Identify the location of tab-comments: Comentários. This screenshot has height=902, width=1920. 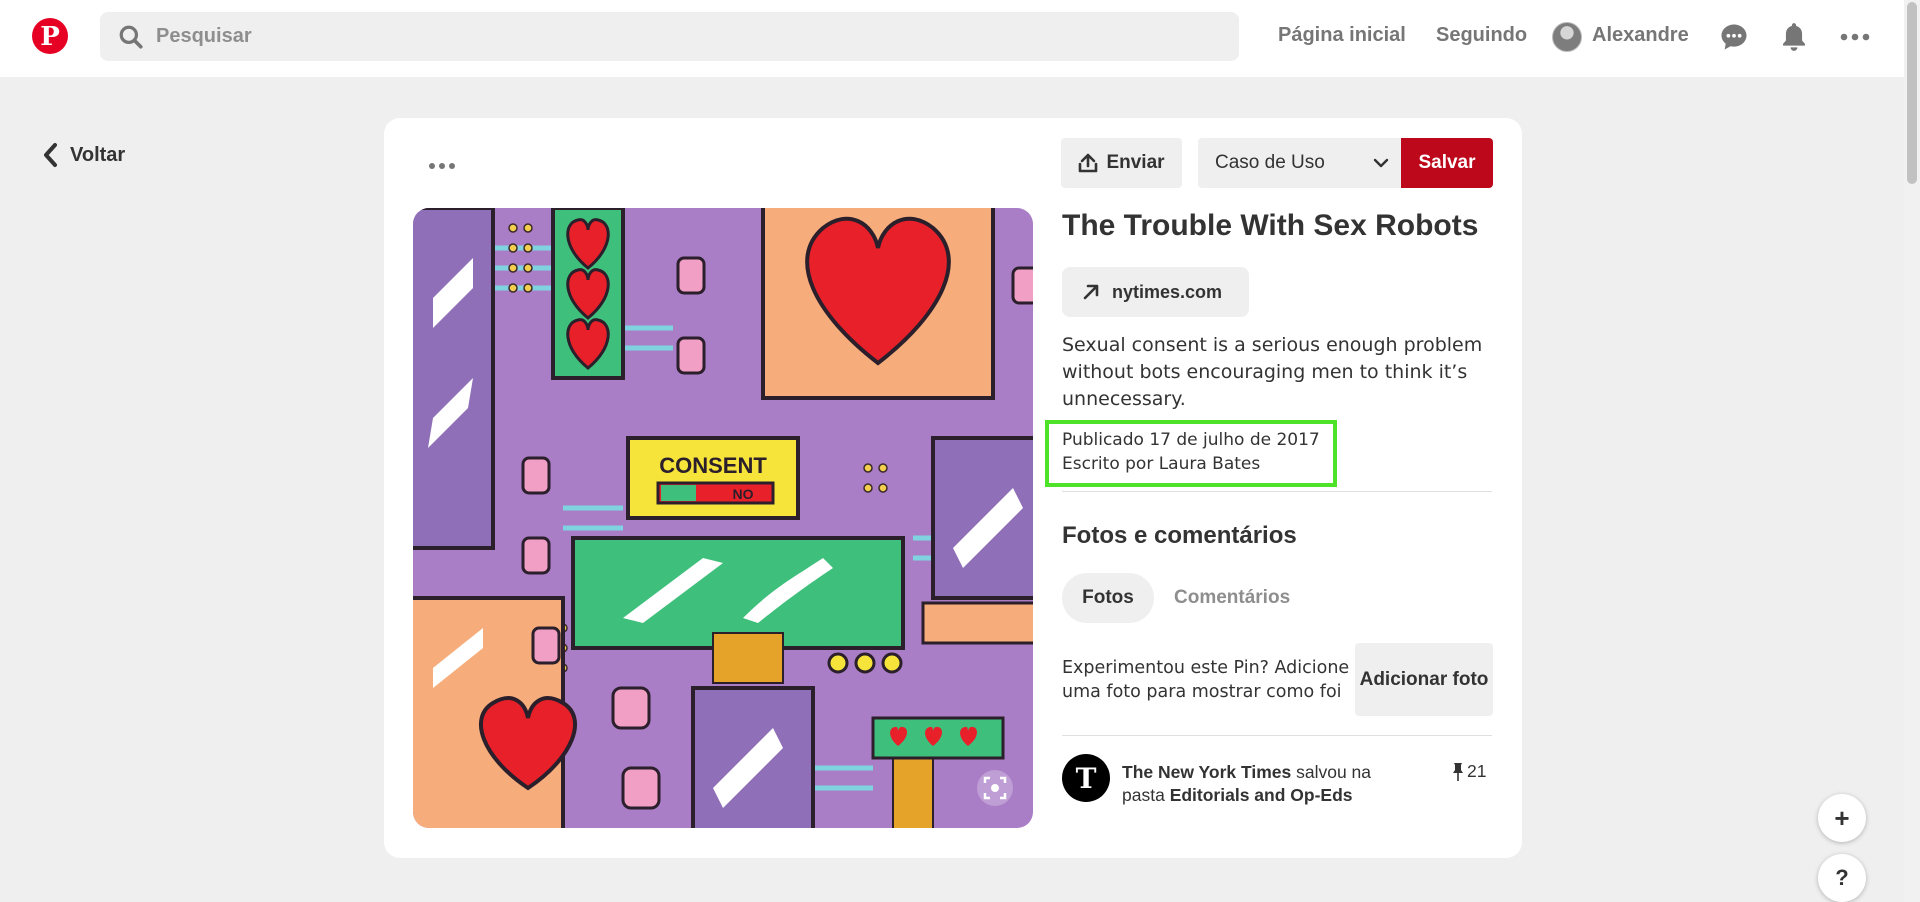
(1232, 598).